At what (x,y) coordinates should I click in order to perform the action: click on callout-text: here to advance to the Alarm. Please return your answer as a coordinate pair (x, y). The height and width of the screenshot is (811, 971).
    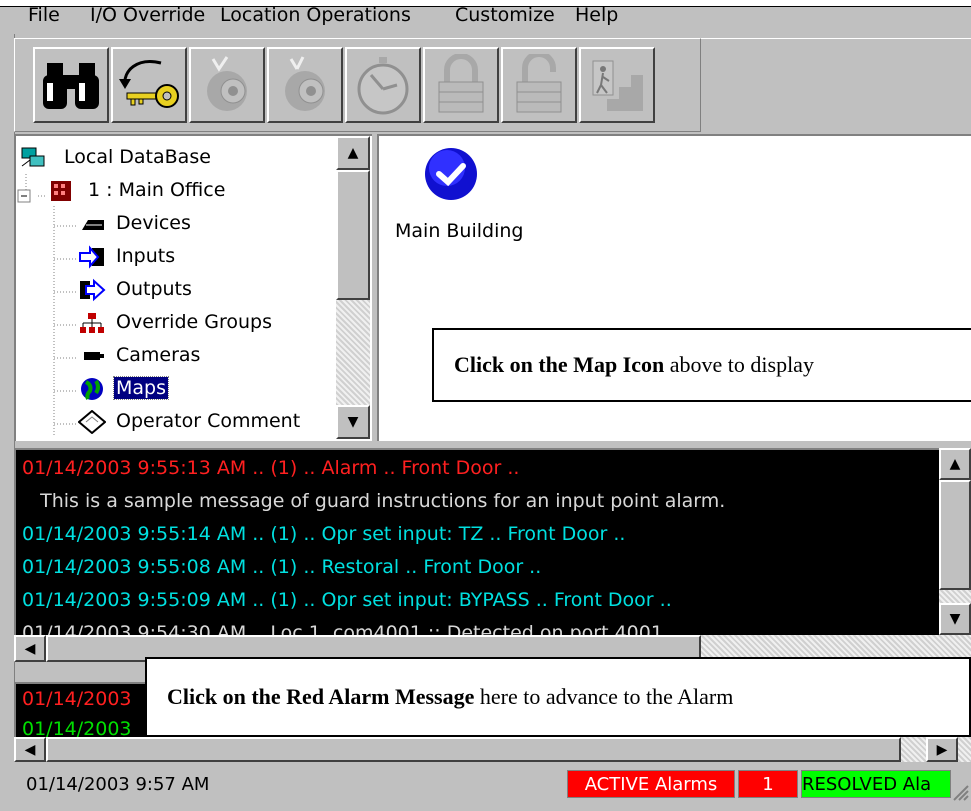
    Looking at the image, I should click on (604, 696).